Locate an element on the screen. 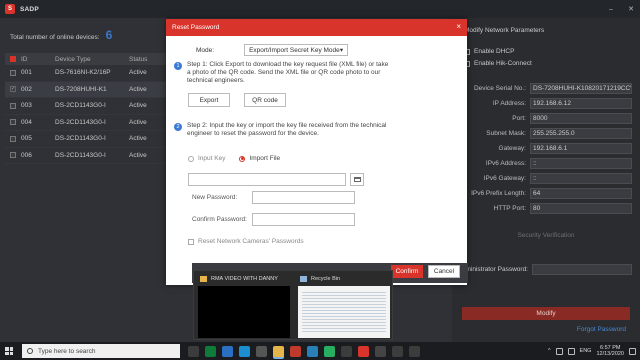 The height and width of the screenshot is (360, 640). field-gateway: Gateway: 192.168.6.1 is located at coordinates (546, 148).